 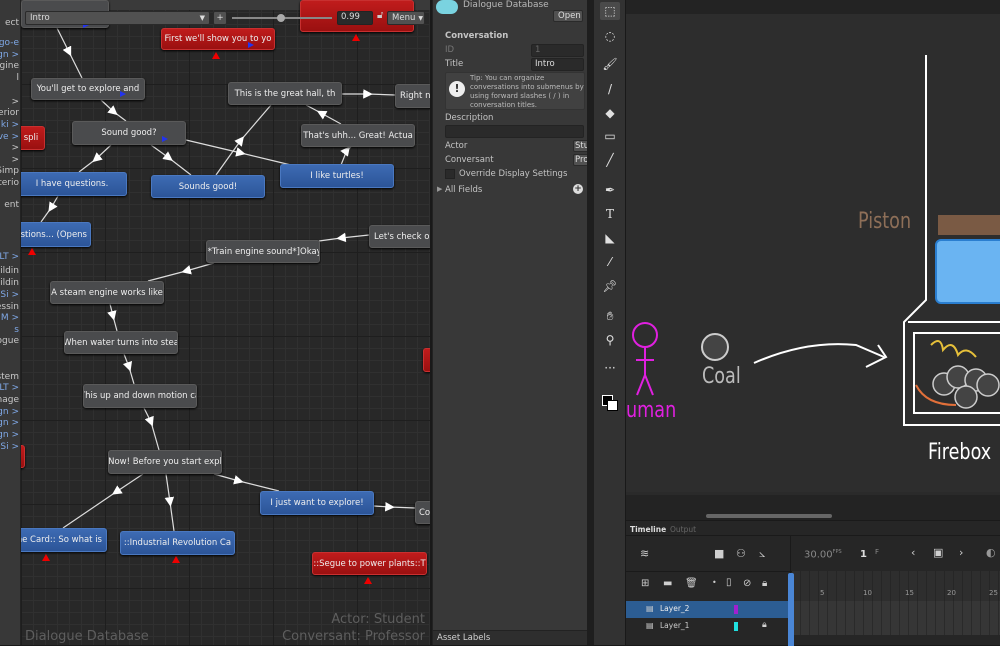 I want to click on node-steam-engine: A steam engine works like, so click(x=107, y=292).